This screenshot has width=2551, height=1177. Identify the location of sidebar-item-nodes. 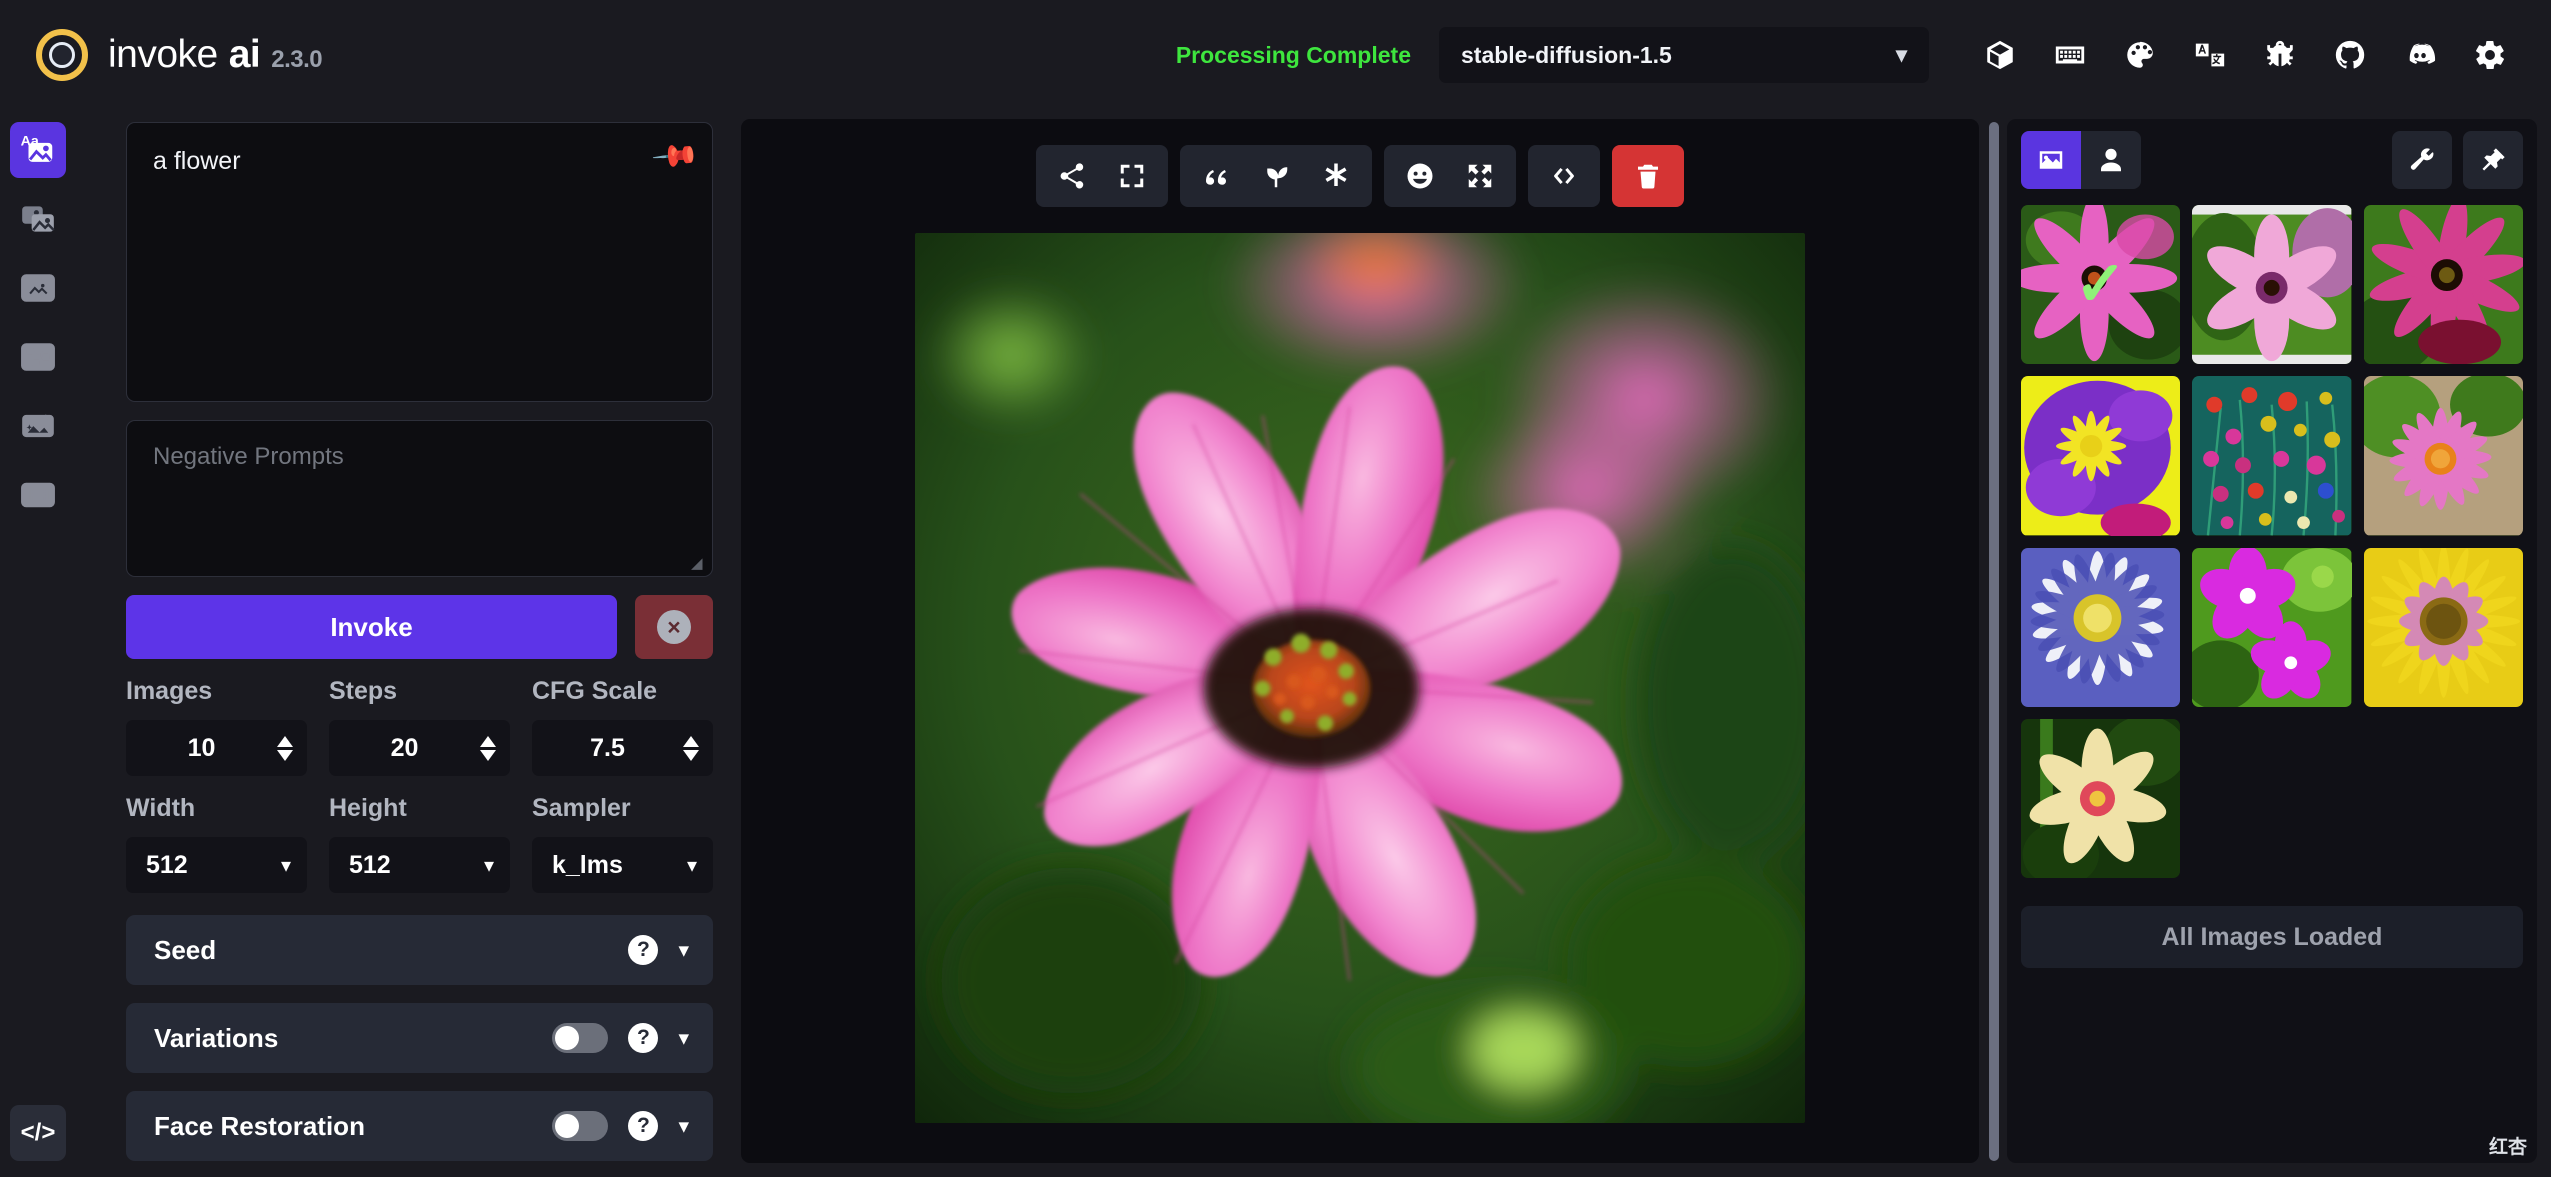
(38, 357).